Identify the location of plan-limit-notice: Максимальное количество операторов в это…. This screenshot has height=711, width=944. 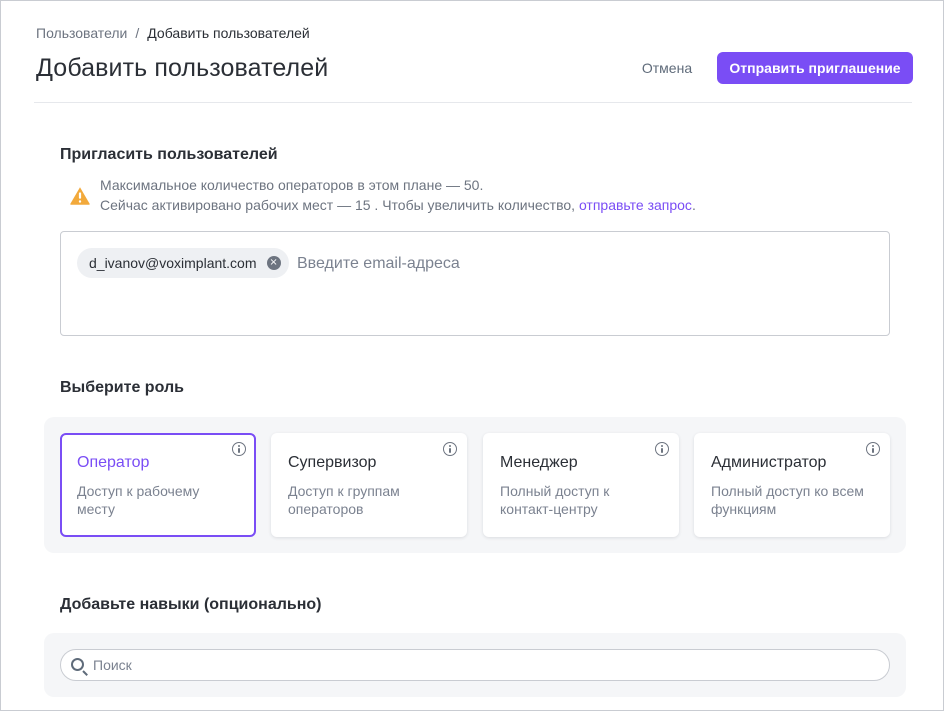
(419, 195).